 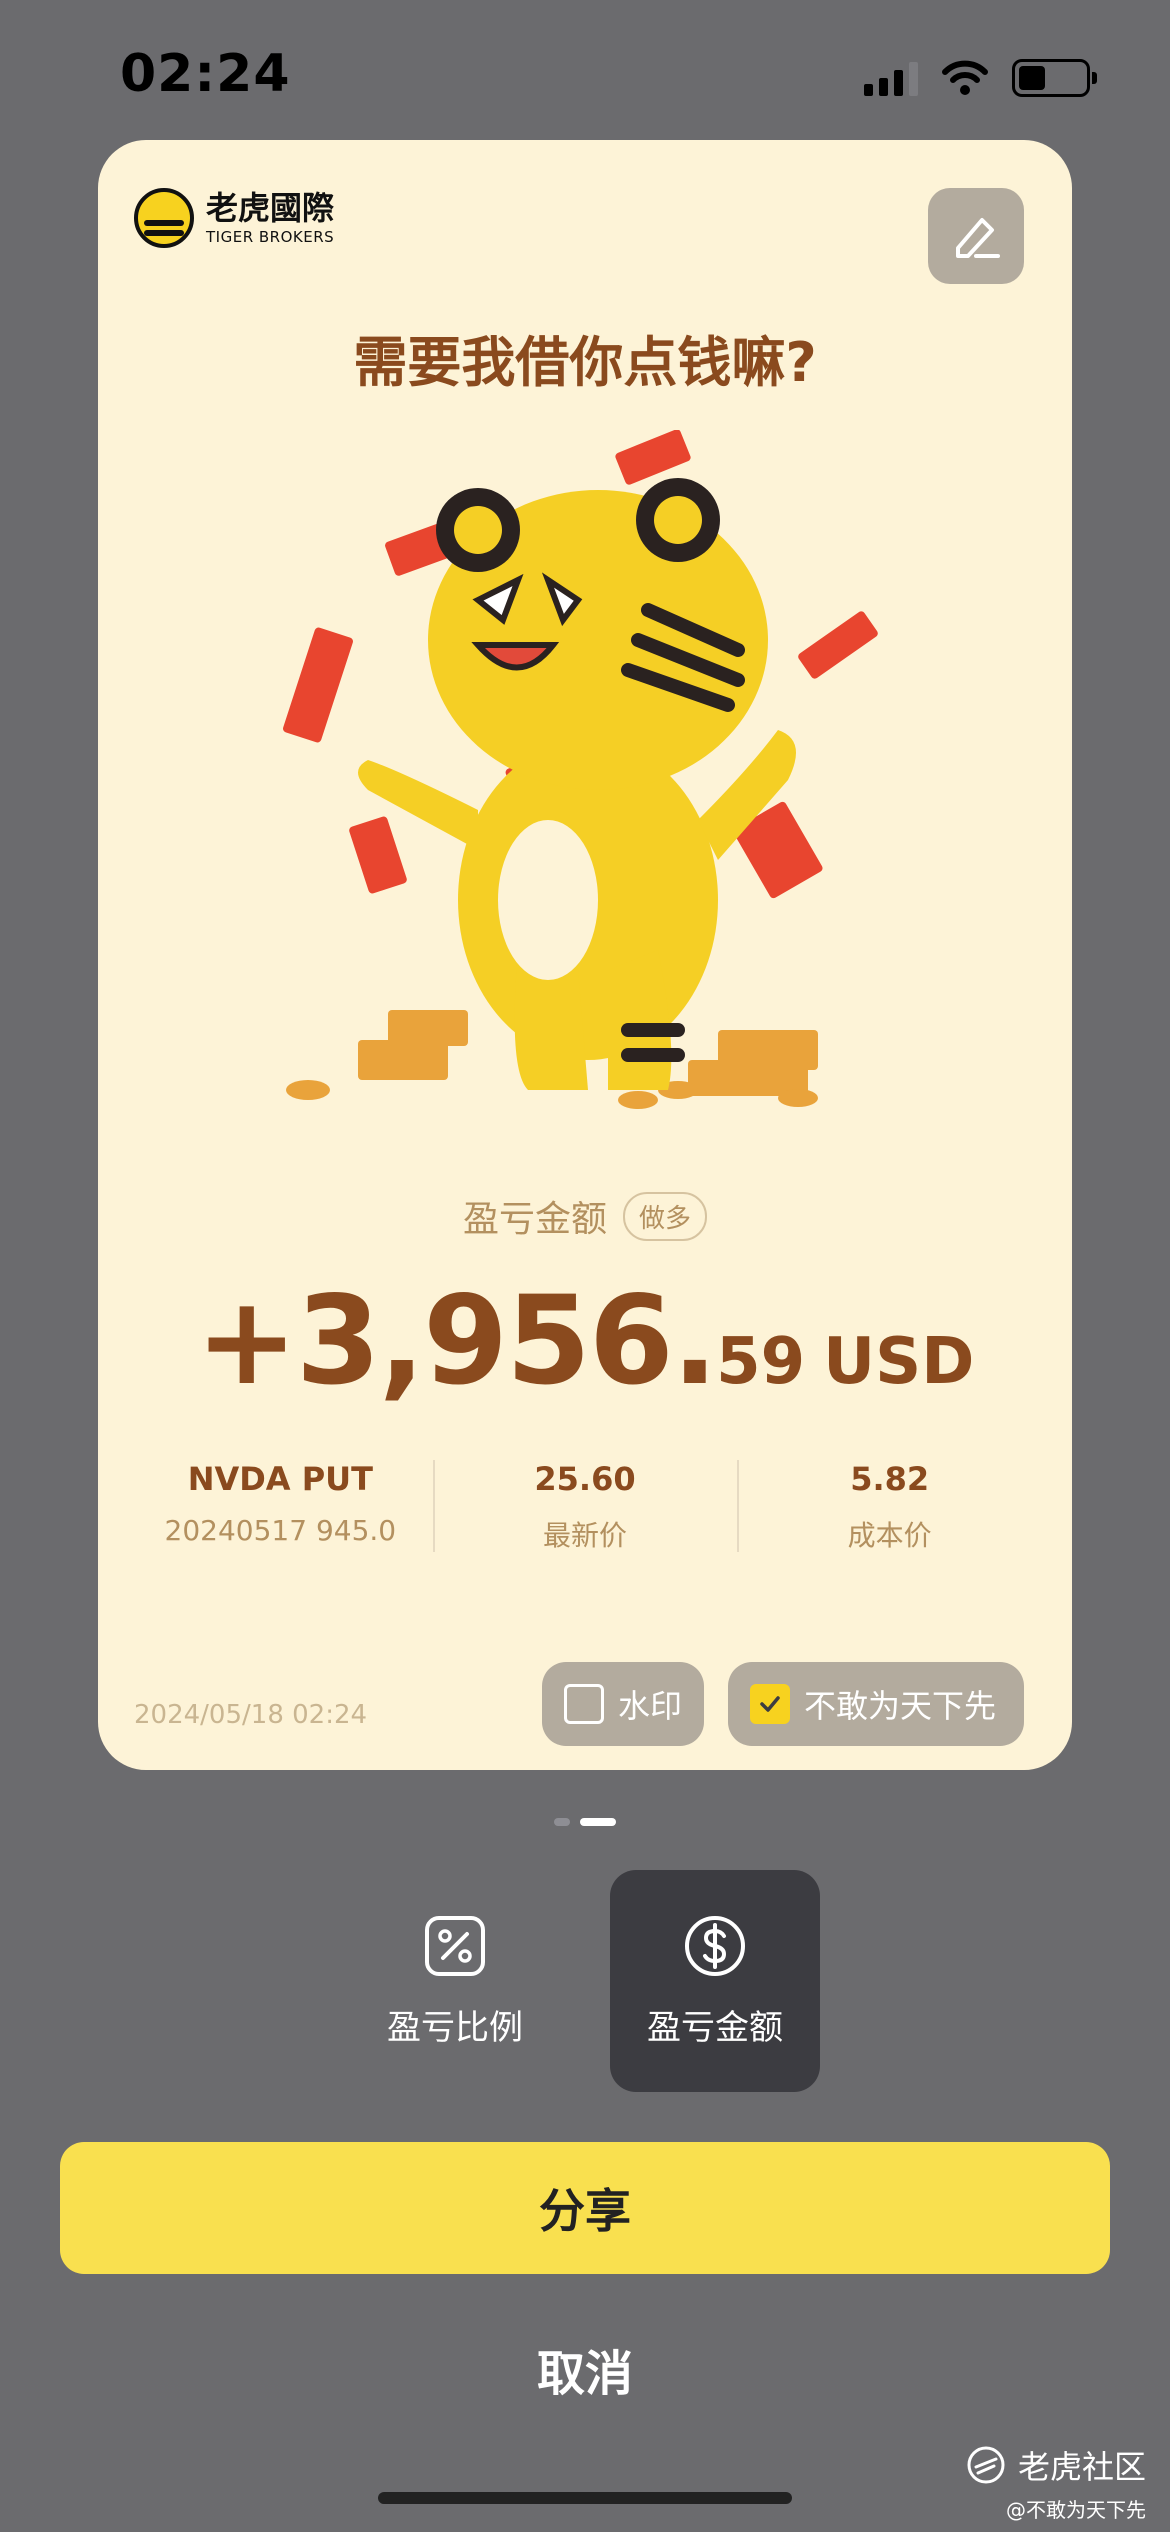 What do you see at coordinates (889, 1535) in the screenshot?
I see `stat-cost-price-label: 成本价` at bounding box center [889, 1535].